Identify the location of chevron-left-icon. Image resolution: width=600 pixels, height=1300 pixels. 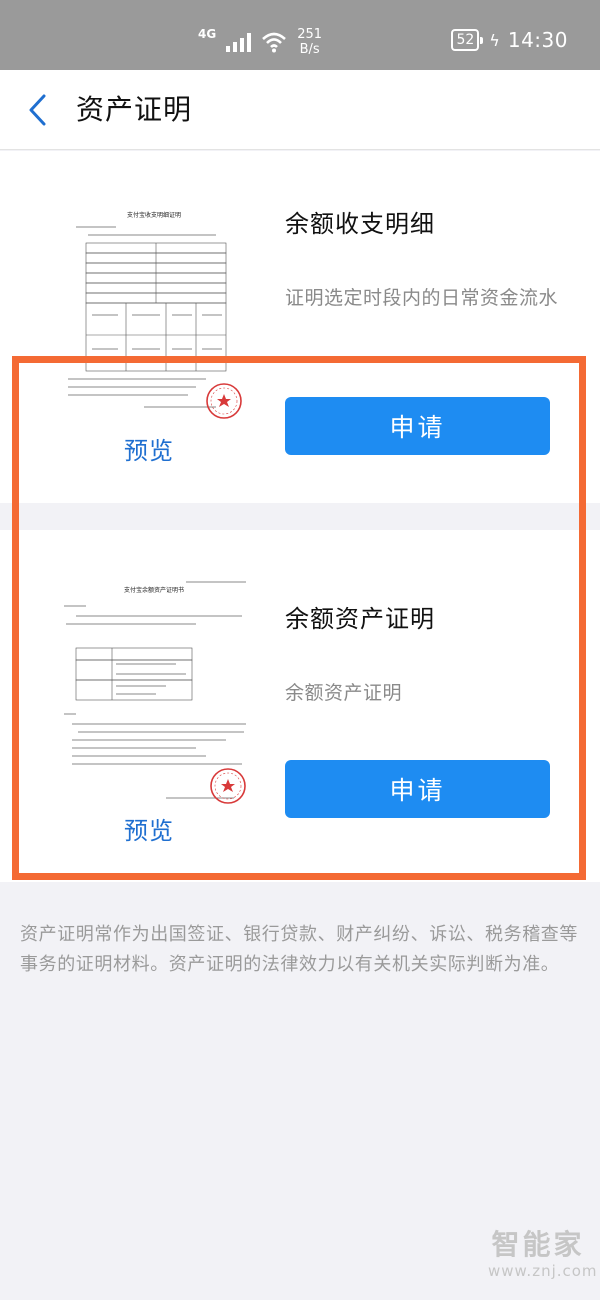
(38, 110).